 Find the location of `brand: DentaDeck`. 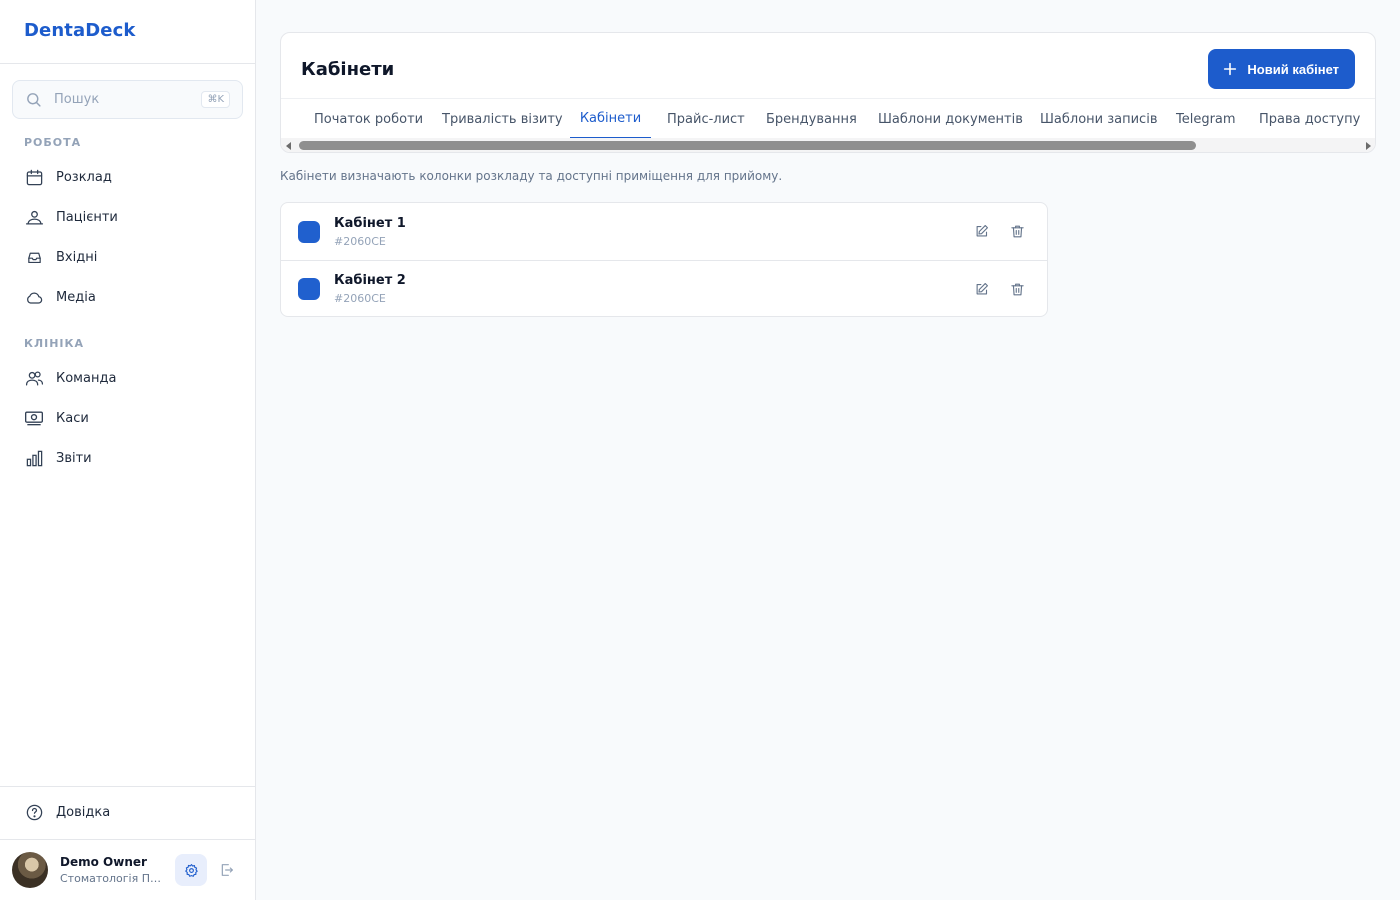

brand: DentaDeck is located at coordinates (127, 32).